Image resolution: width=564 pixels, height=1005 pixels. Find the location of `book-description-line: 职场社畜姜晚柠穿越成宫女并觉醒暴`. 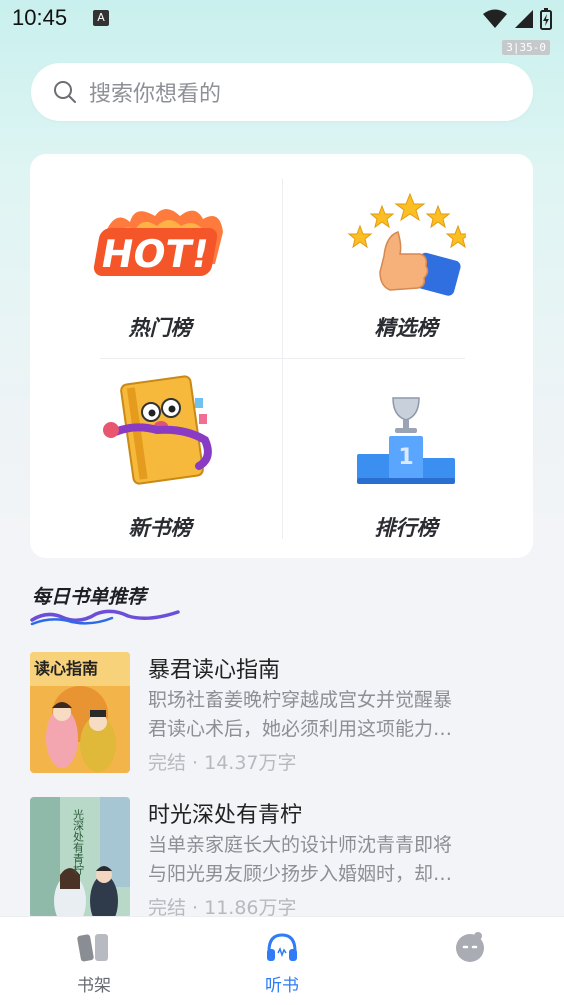

book-description-line: 职场社畜姜晚柠穿越成宫女并觉醒暴 is located at coordinates (300, 700).